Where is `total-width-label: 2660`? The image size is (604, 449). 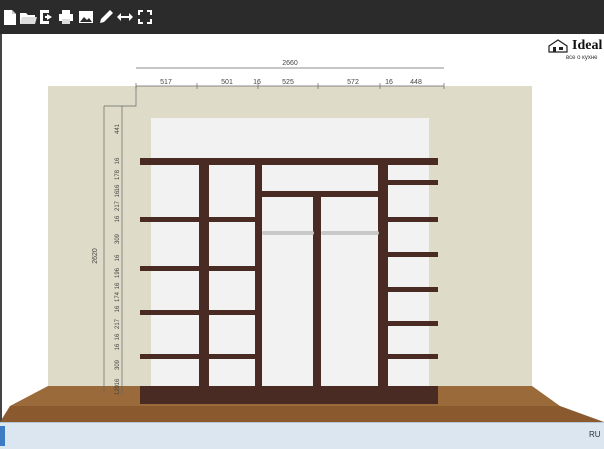 total-width-label: 2660 is located at coordinates (290, 63).